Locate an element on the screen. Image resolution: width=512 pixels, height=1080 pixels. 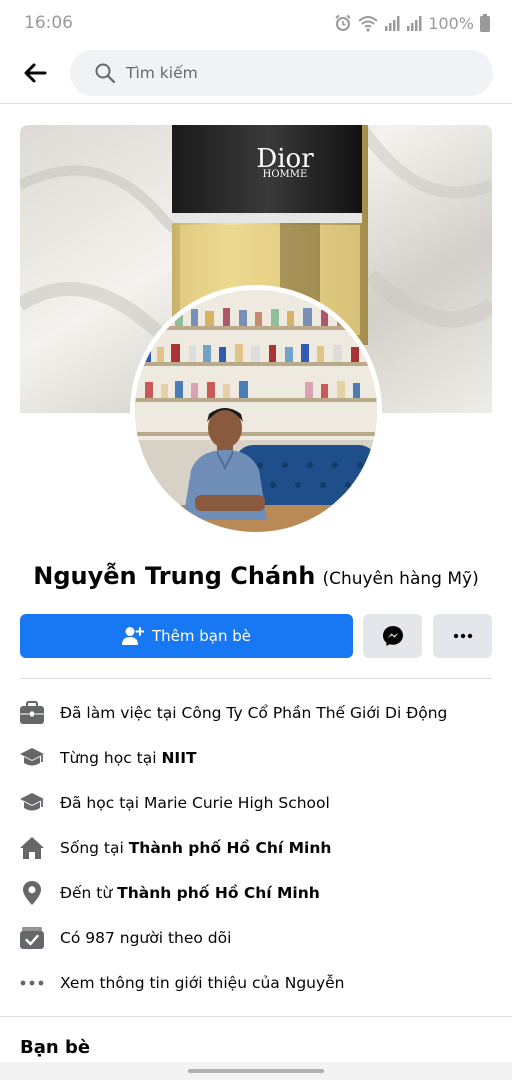
status-bar: 16:06 100% is located at coordinates (256, 23).